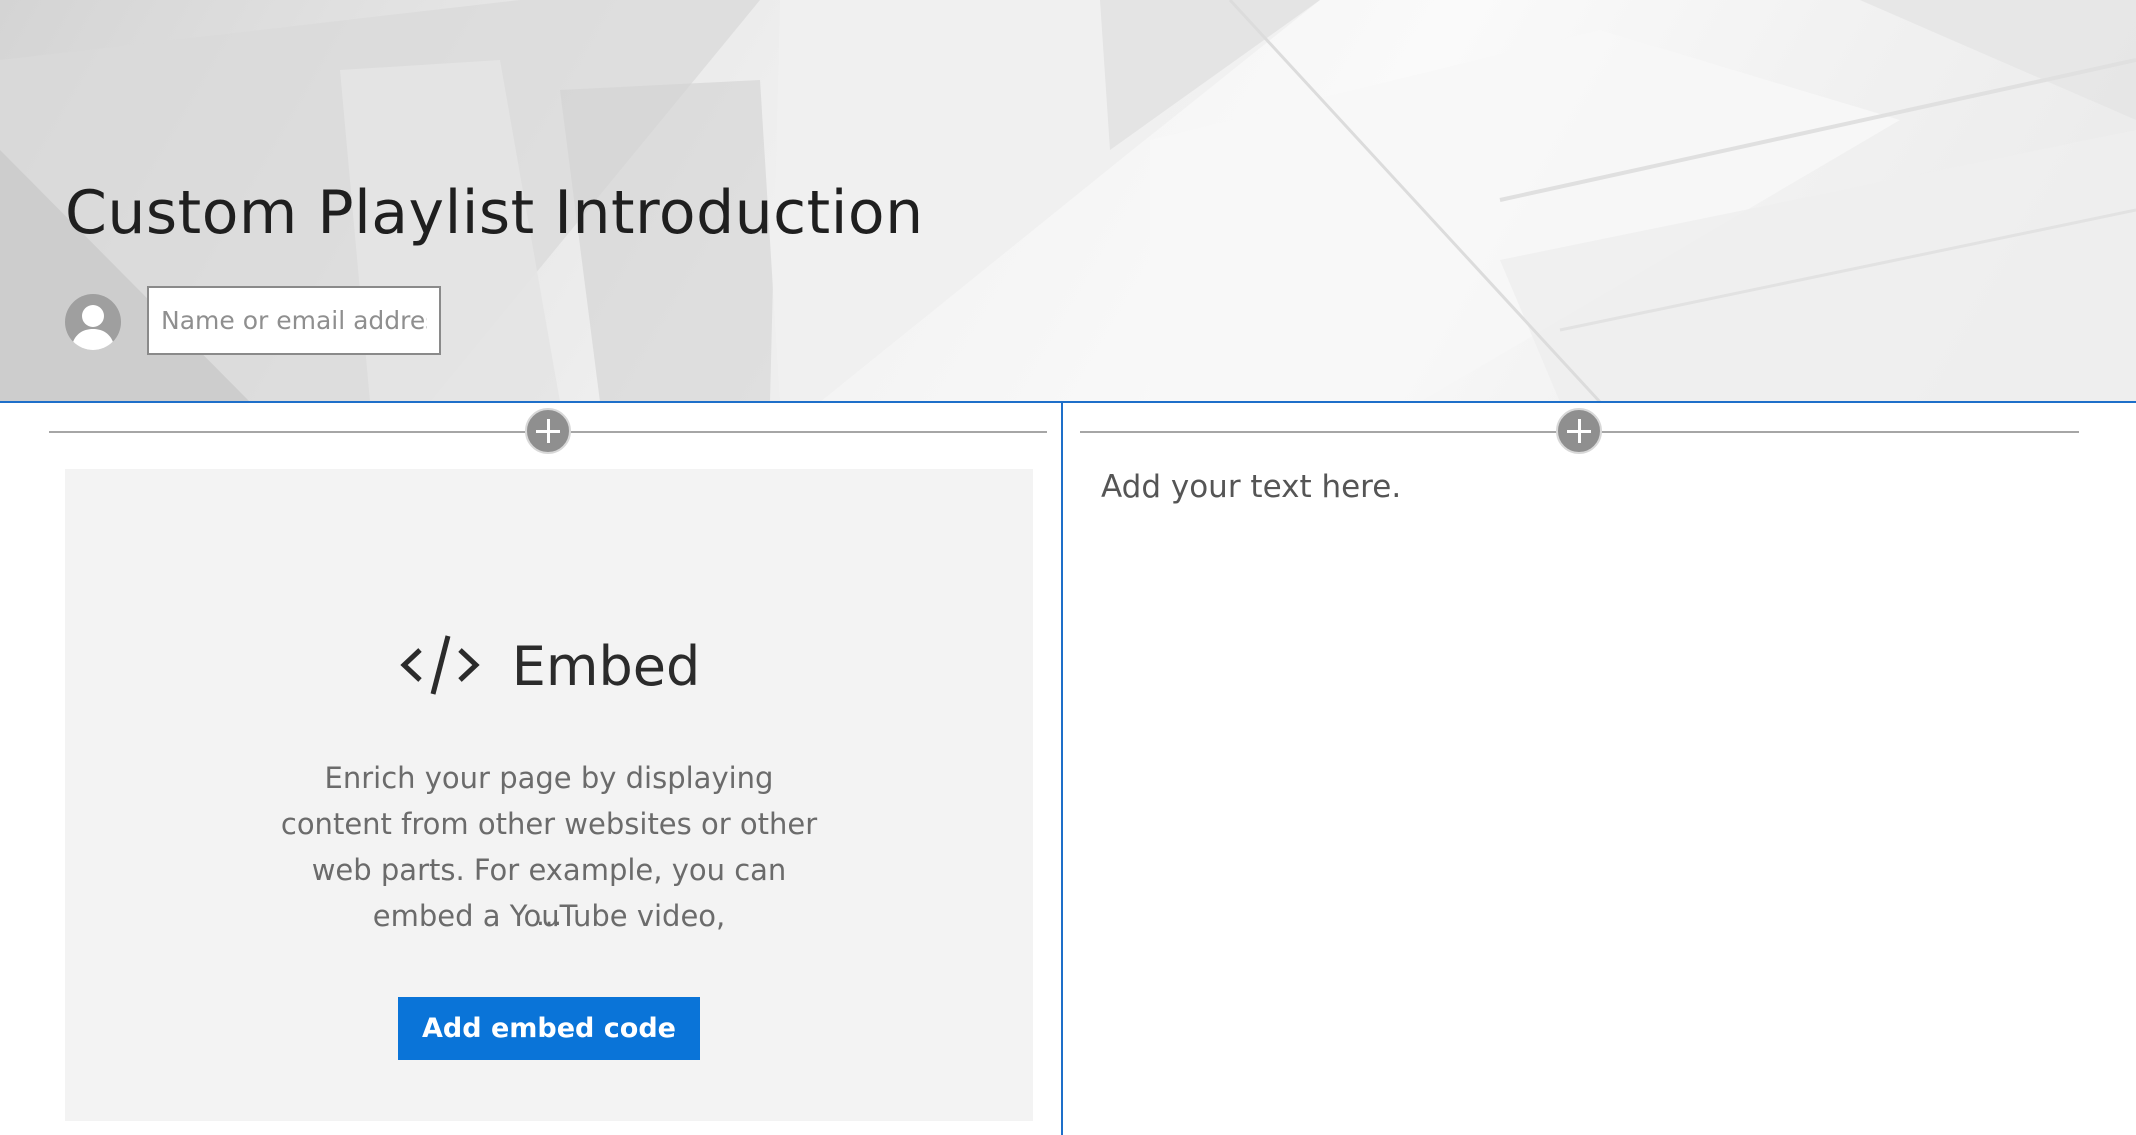 This screenshot has width=2136, height=1135. What do you see at coordinates (93, 322) in the screenshot?
I see `person-icon` at bounding box center [93, 322].